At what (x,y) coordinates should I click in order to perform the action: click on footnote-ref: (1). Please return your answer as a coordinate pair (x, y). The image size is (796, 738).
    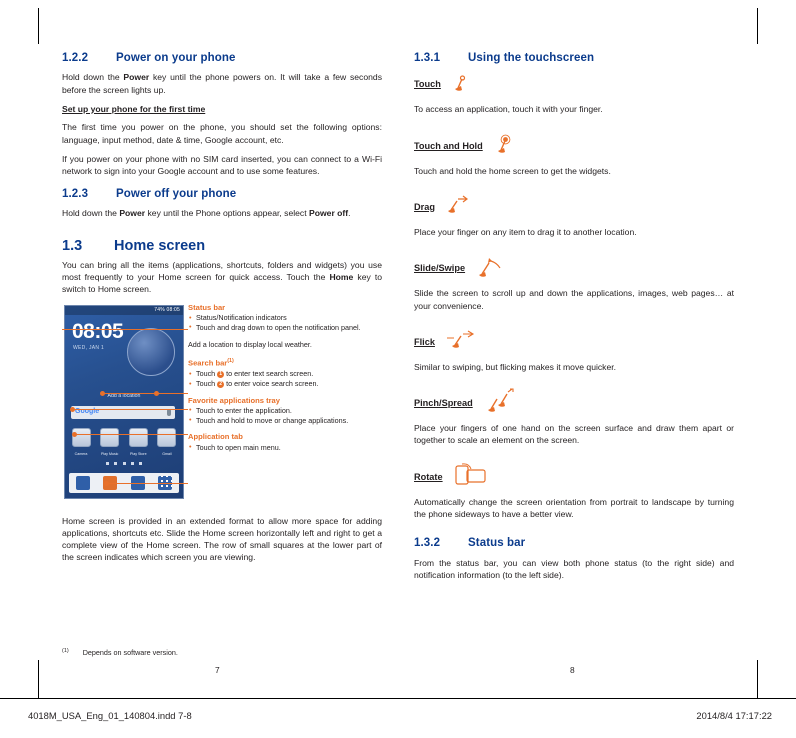
    Looking at the image, I should click on (230, 361).